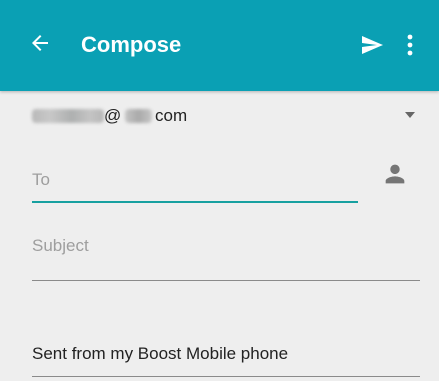 The height and width of the screenshot is (381, 439). Describe the element at coordinates (113, 115) in the screenshot. I see `from-at-sign: @` at that location.